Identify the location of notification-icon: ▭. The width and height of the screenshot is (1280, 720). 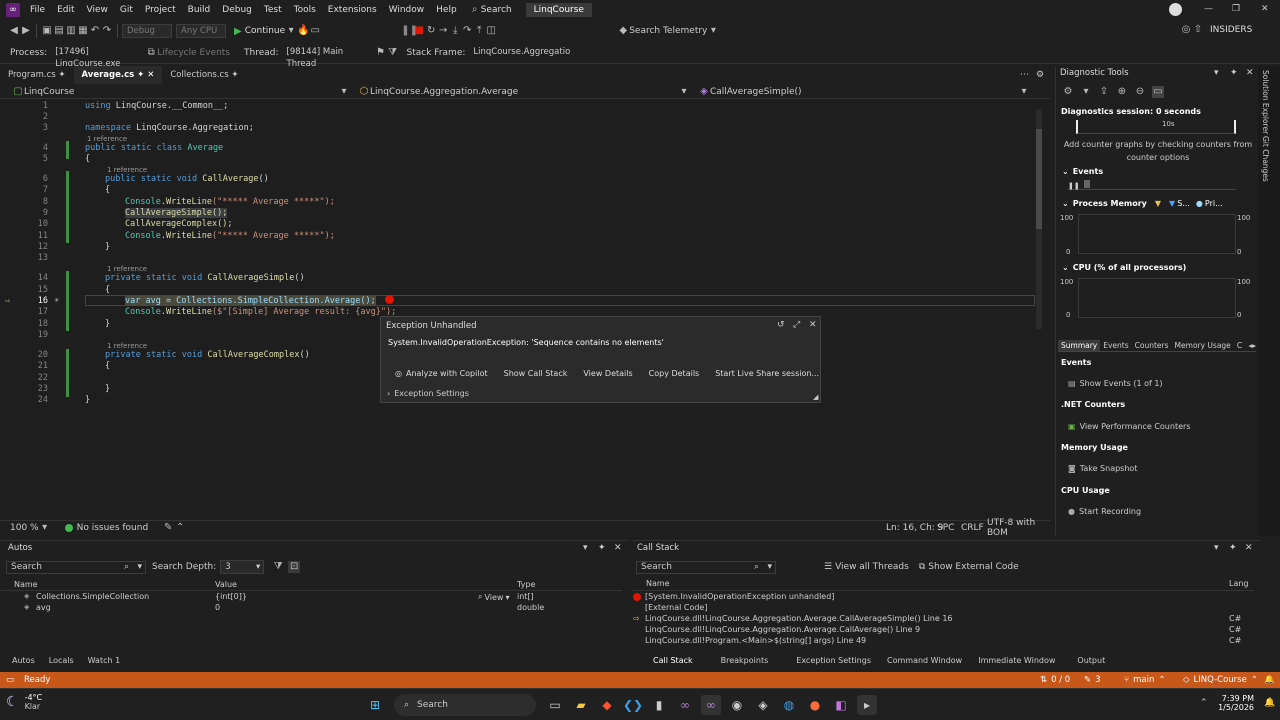
(10, 680).